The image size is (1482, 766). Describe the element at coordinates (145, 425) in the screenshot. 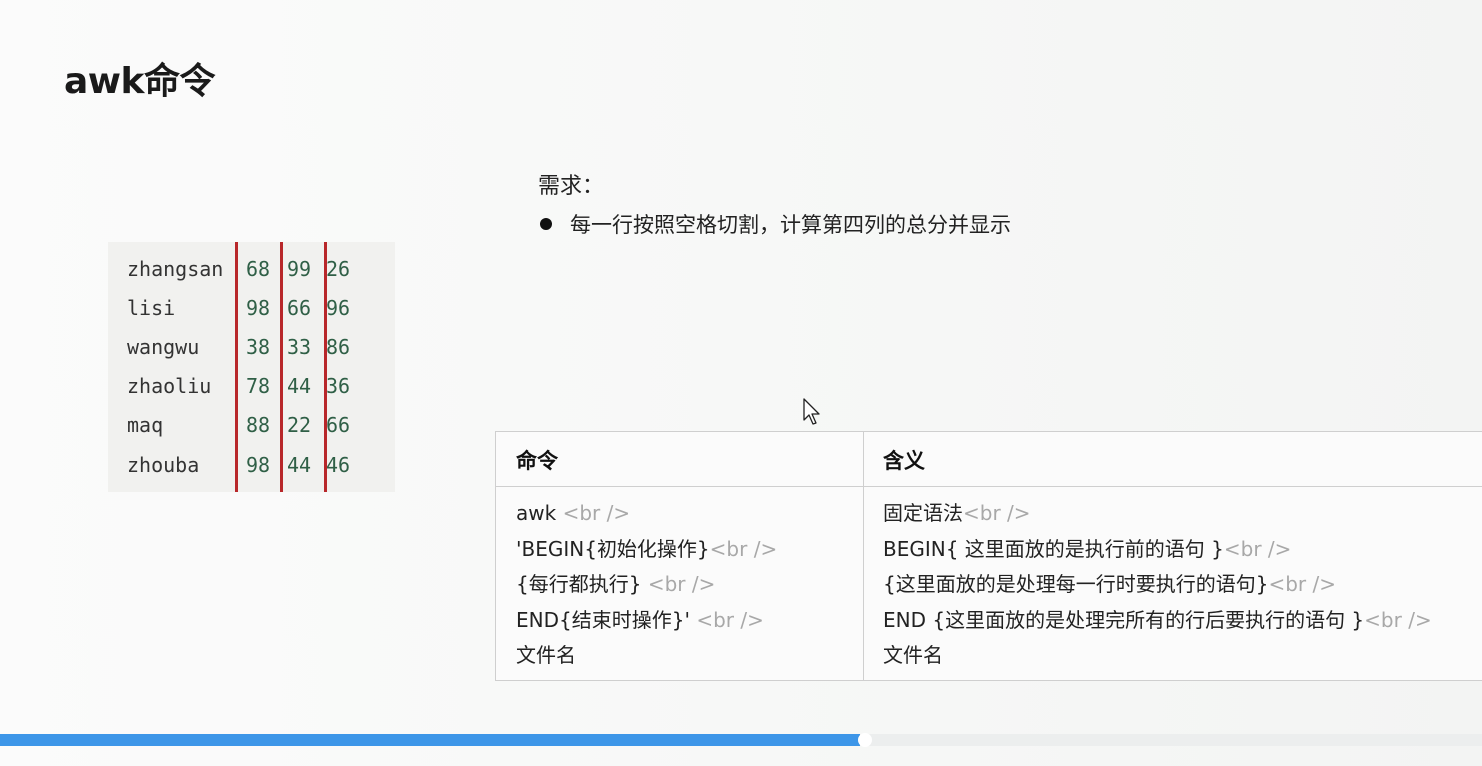

I see `data-name-cell: maq` at that location.